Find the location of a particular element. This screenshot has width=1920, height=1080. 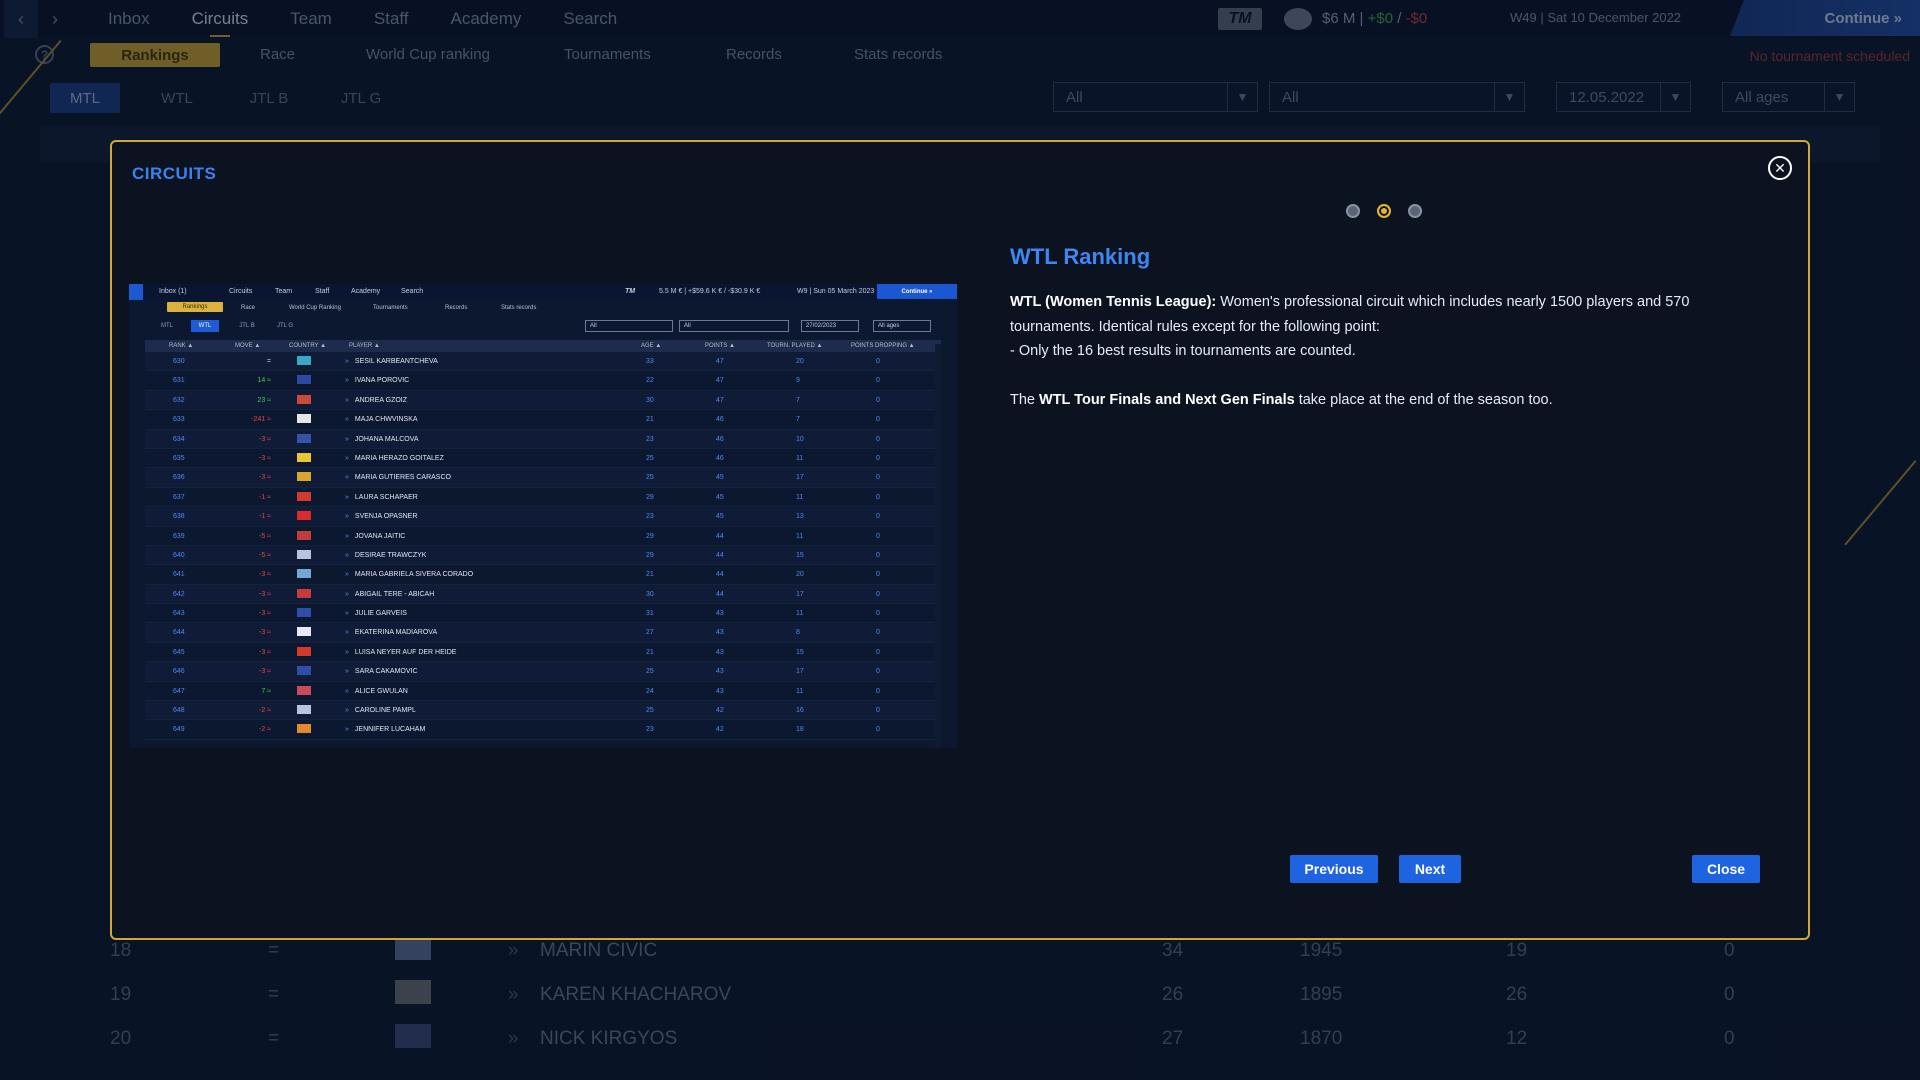

mini-nav-inbox: Inbox (1) is located at coordinates (173, 291).